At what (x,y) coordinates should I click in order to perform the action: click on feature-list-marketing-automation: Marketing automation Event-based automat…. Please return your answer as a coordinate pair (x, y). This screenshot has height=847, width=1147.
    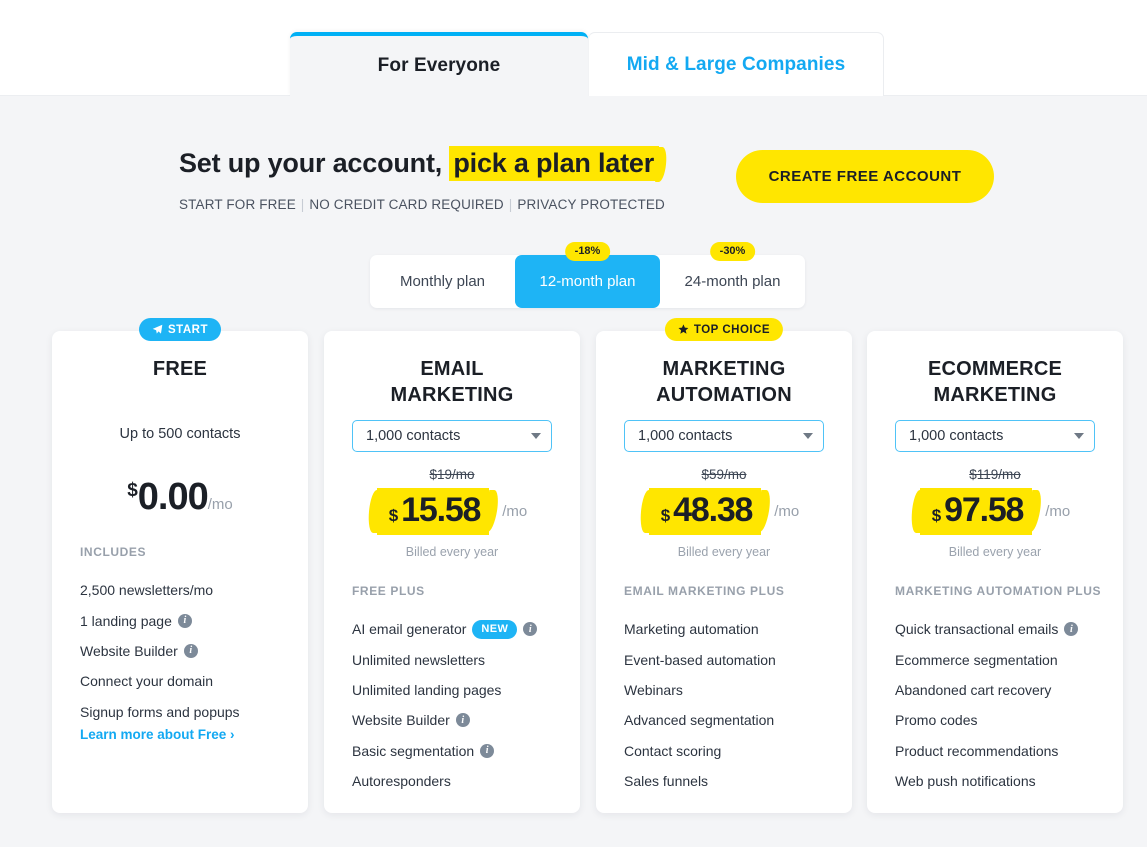
    Looking at the image, I should click on (729, 705).